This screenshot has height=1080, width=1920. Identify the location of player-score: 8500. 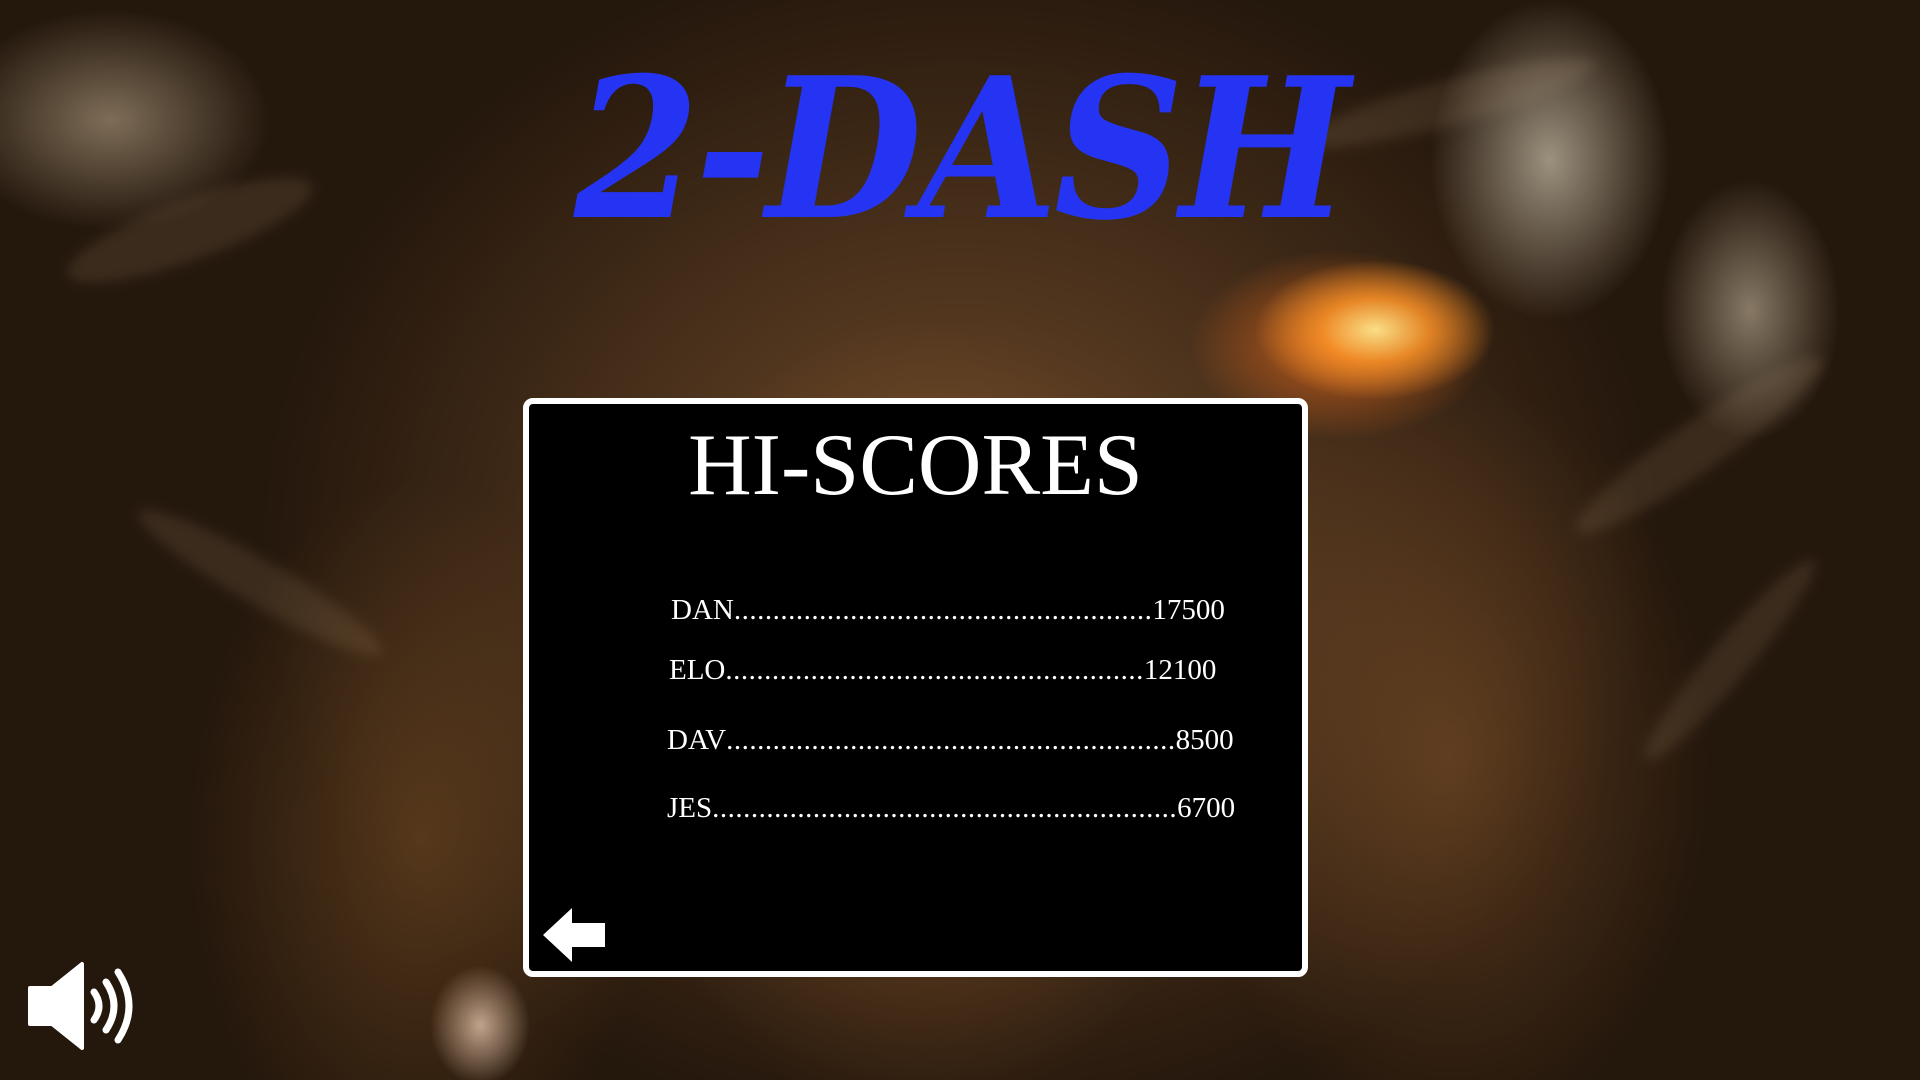
(1204, 740).